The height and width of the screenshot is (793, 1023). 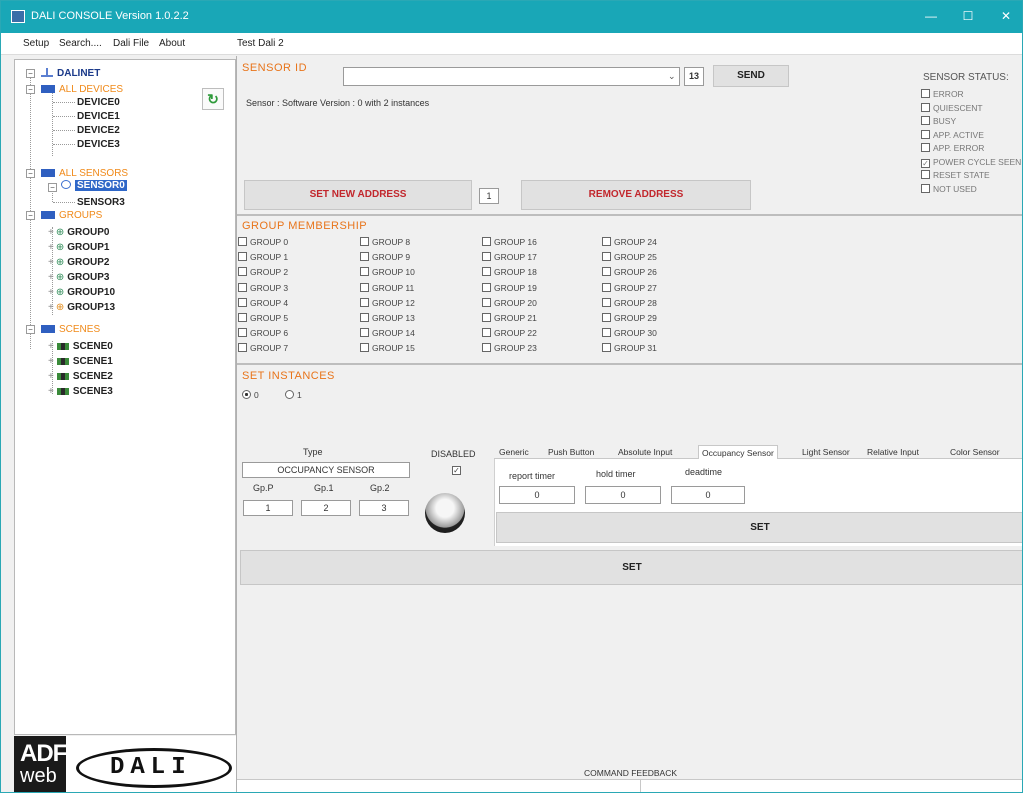 What do you see at coordinates (509, 348) in the screenshot?
I see `group-checkbox: GROUP 23` at bounding box center [509, 348].